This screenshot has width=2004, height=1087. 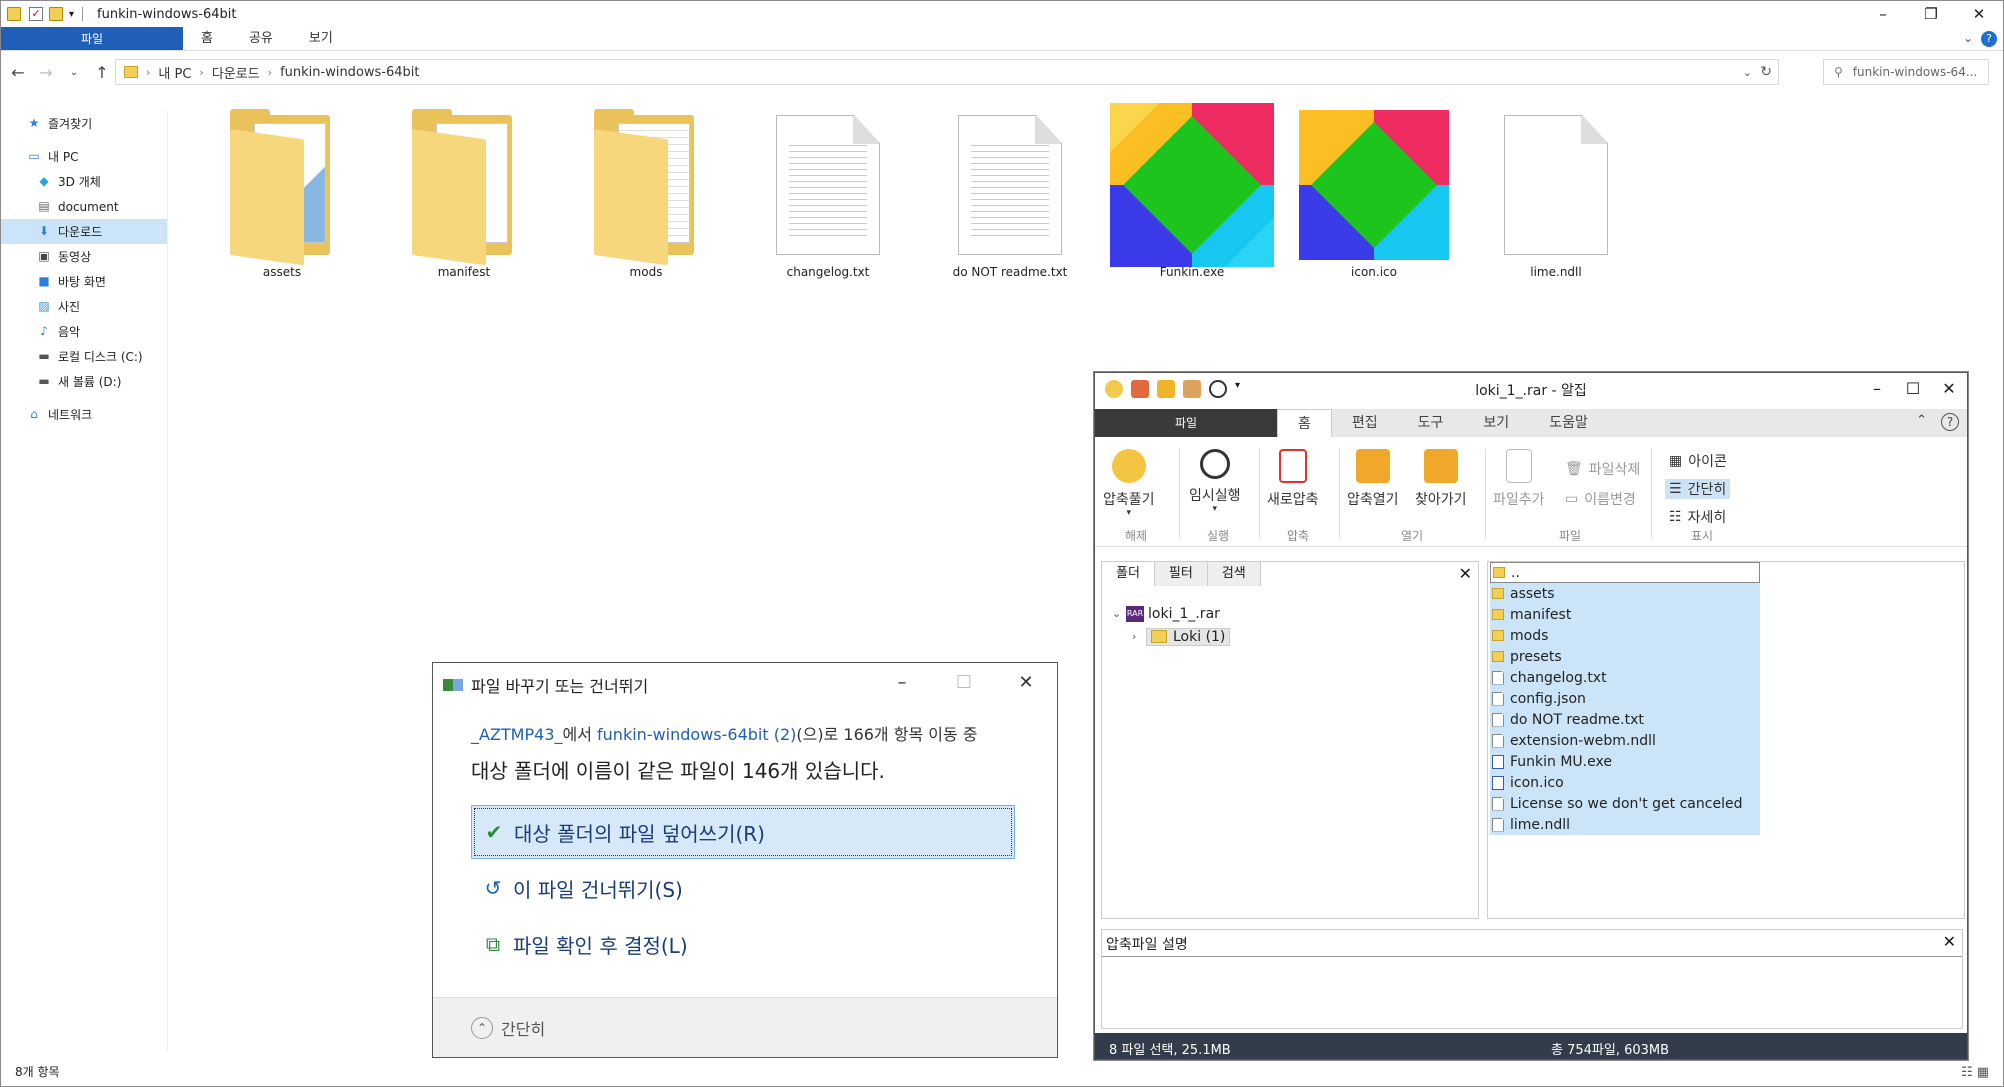 What do you see at coordinates (1977, 1072) in the screenshot?
I see `view-toggle-icons: ☷▦` at bounding box center [1977, 1072].